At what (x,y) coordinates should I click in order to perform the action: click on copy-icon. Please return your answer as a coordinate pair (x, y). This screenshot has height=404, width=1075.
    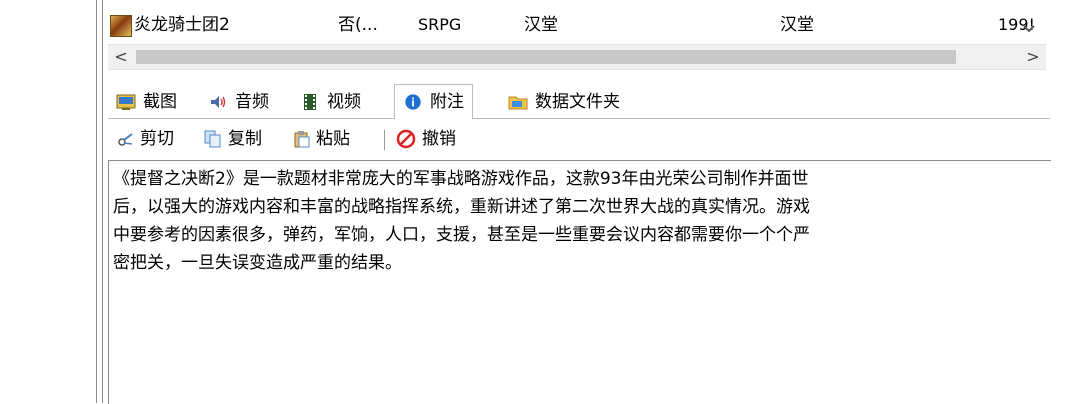
    Looking at the image, I should click on (212, 139).